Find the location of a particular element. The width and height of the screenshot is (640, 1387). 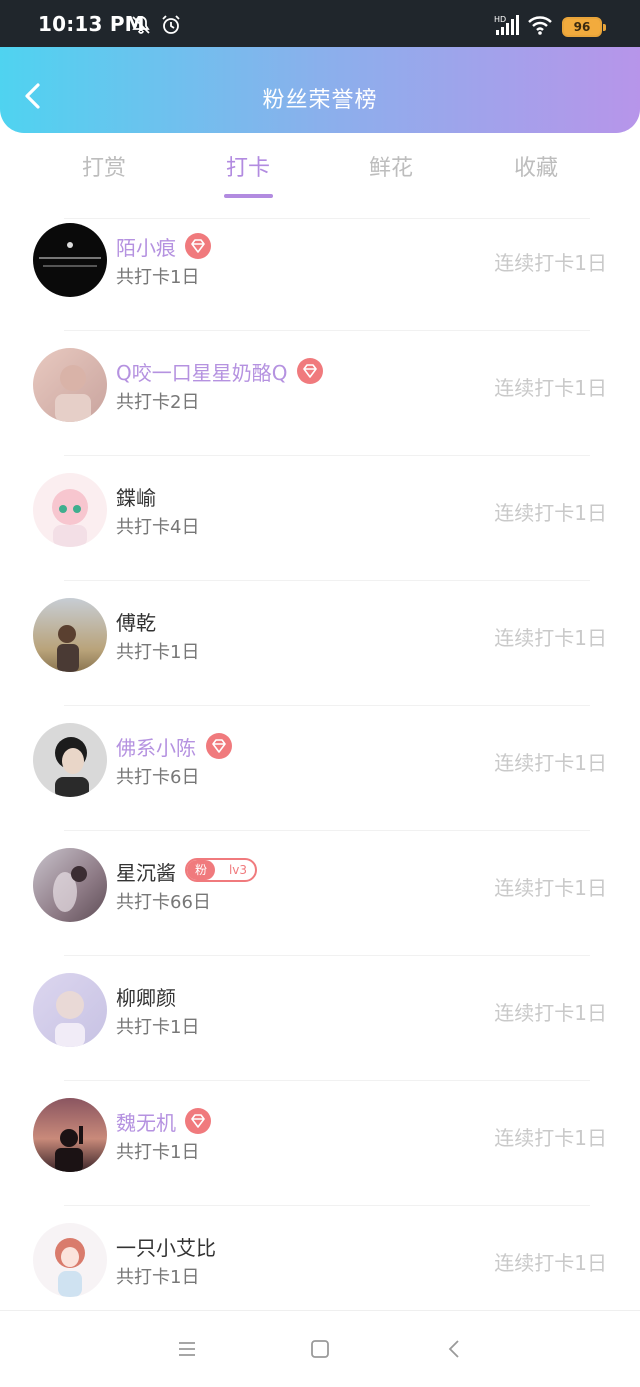

bell-off-icon is located at coordinates (141, 25).